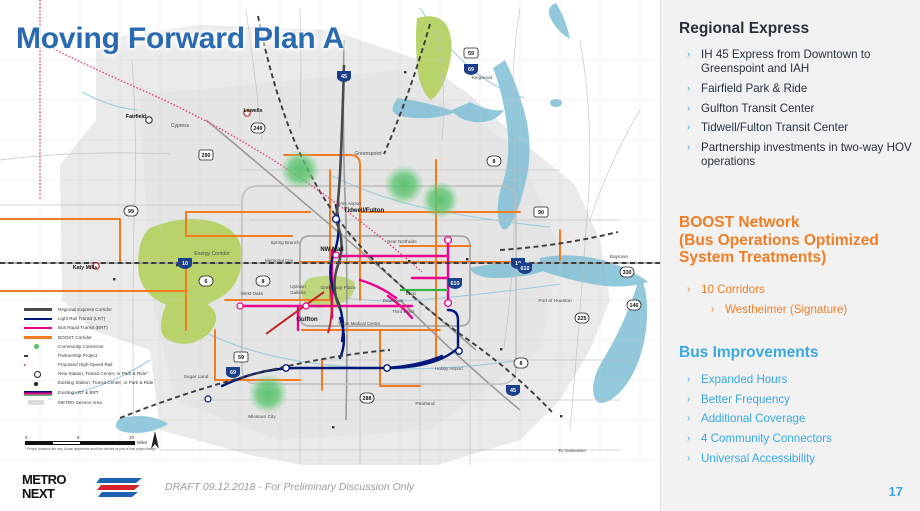 The width and height of the screenshot is (920, 511). I want to click on map-place-label: Spring Branch, so click(285, 242).